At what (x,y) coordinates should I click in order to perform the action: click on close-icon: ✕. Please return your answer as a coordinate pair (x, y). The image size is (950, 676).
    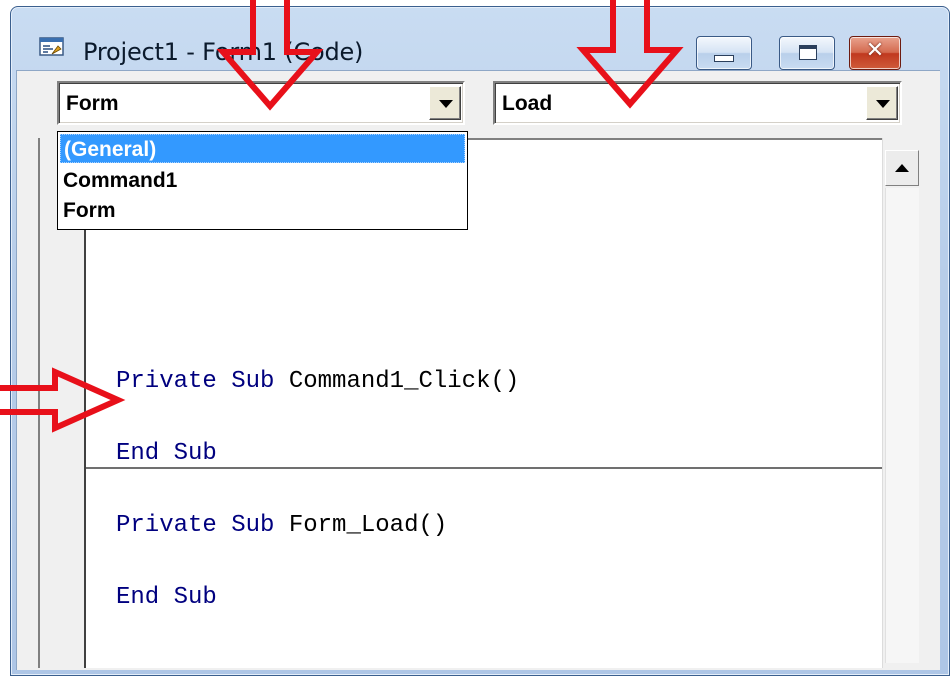
    Looking at the image, I should click on (875, 50).